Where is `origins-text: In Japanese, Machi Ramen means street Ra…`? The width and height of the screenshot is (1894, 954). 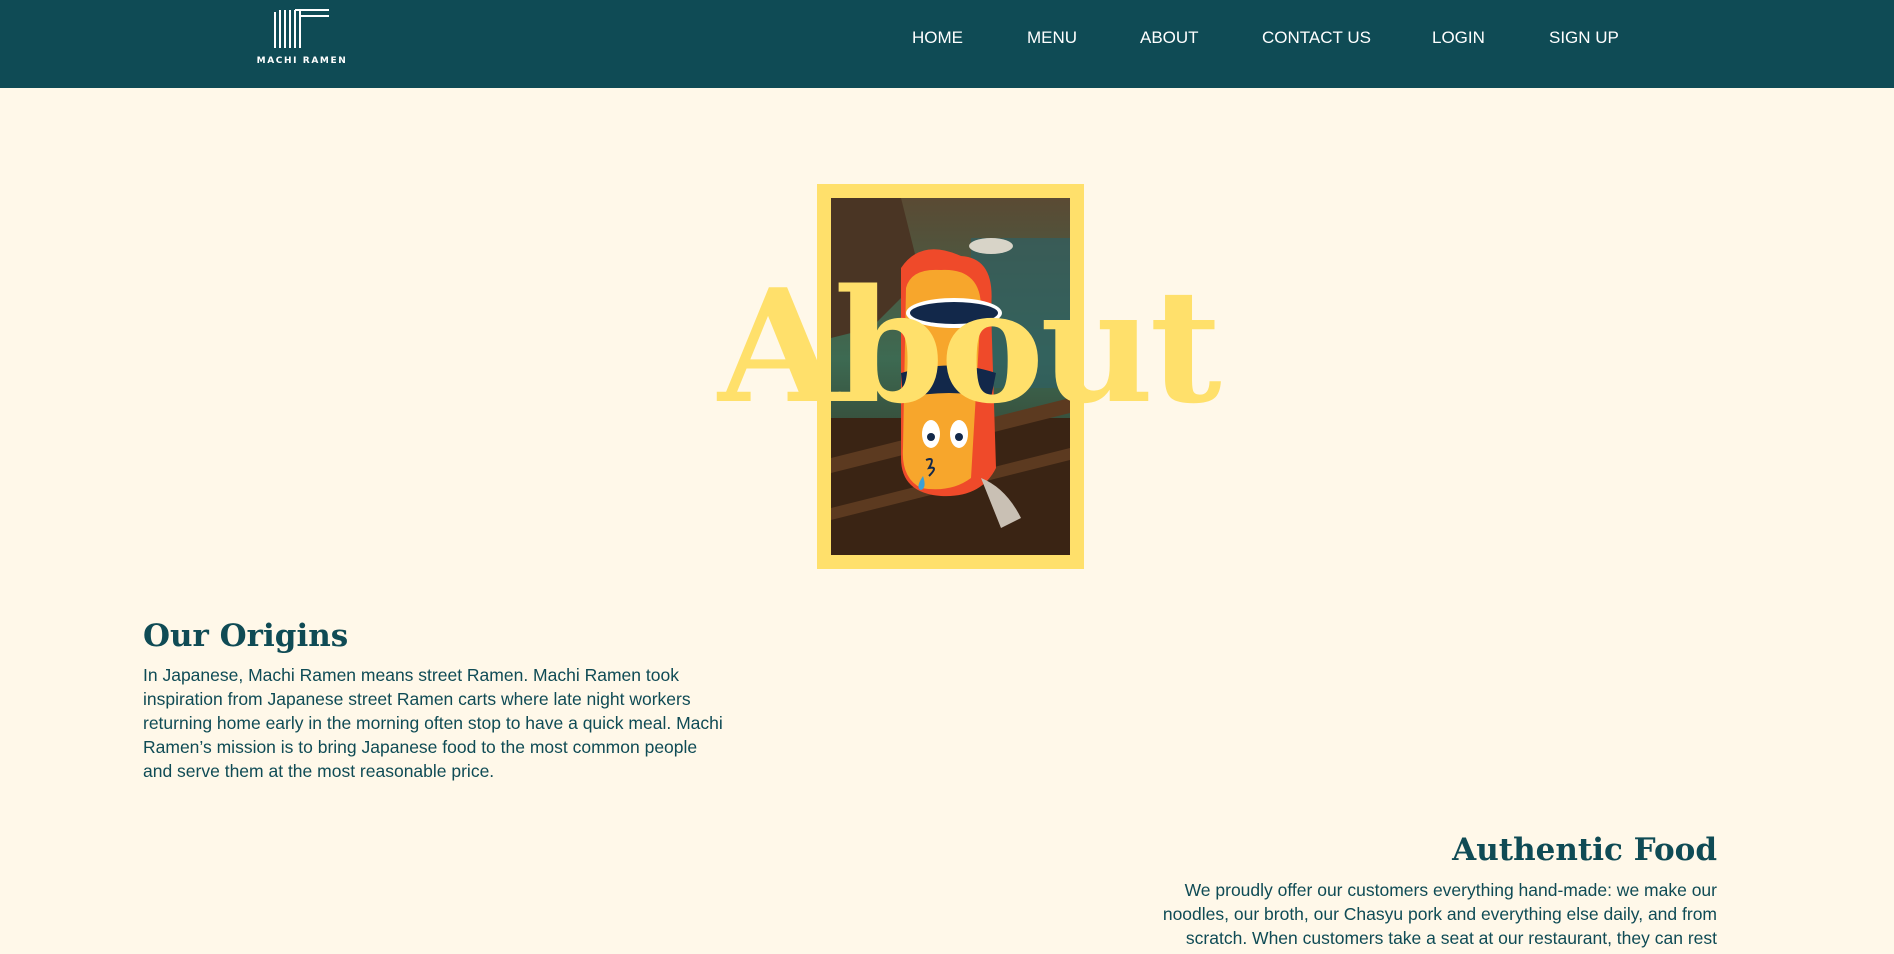
origins-text: In Japanese, Machi Ramen means street Ra… is located at coordinates (433, 723).